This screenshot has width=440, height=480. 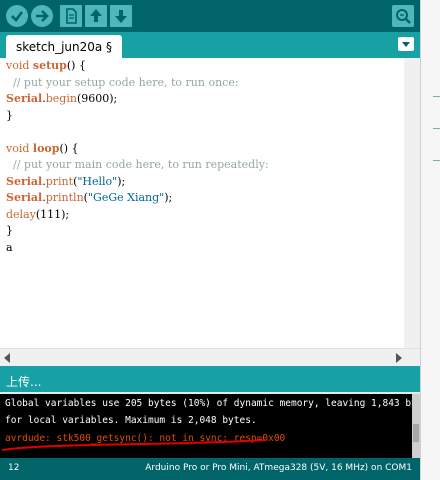 What do you see at coordinates (399, 358) in the screenshot?
I see `scroll-right-icon` at bounding box center [399, 358].